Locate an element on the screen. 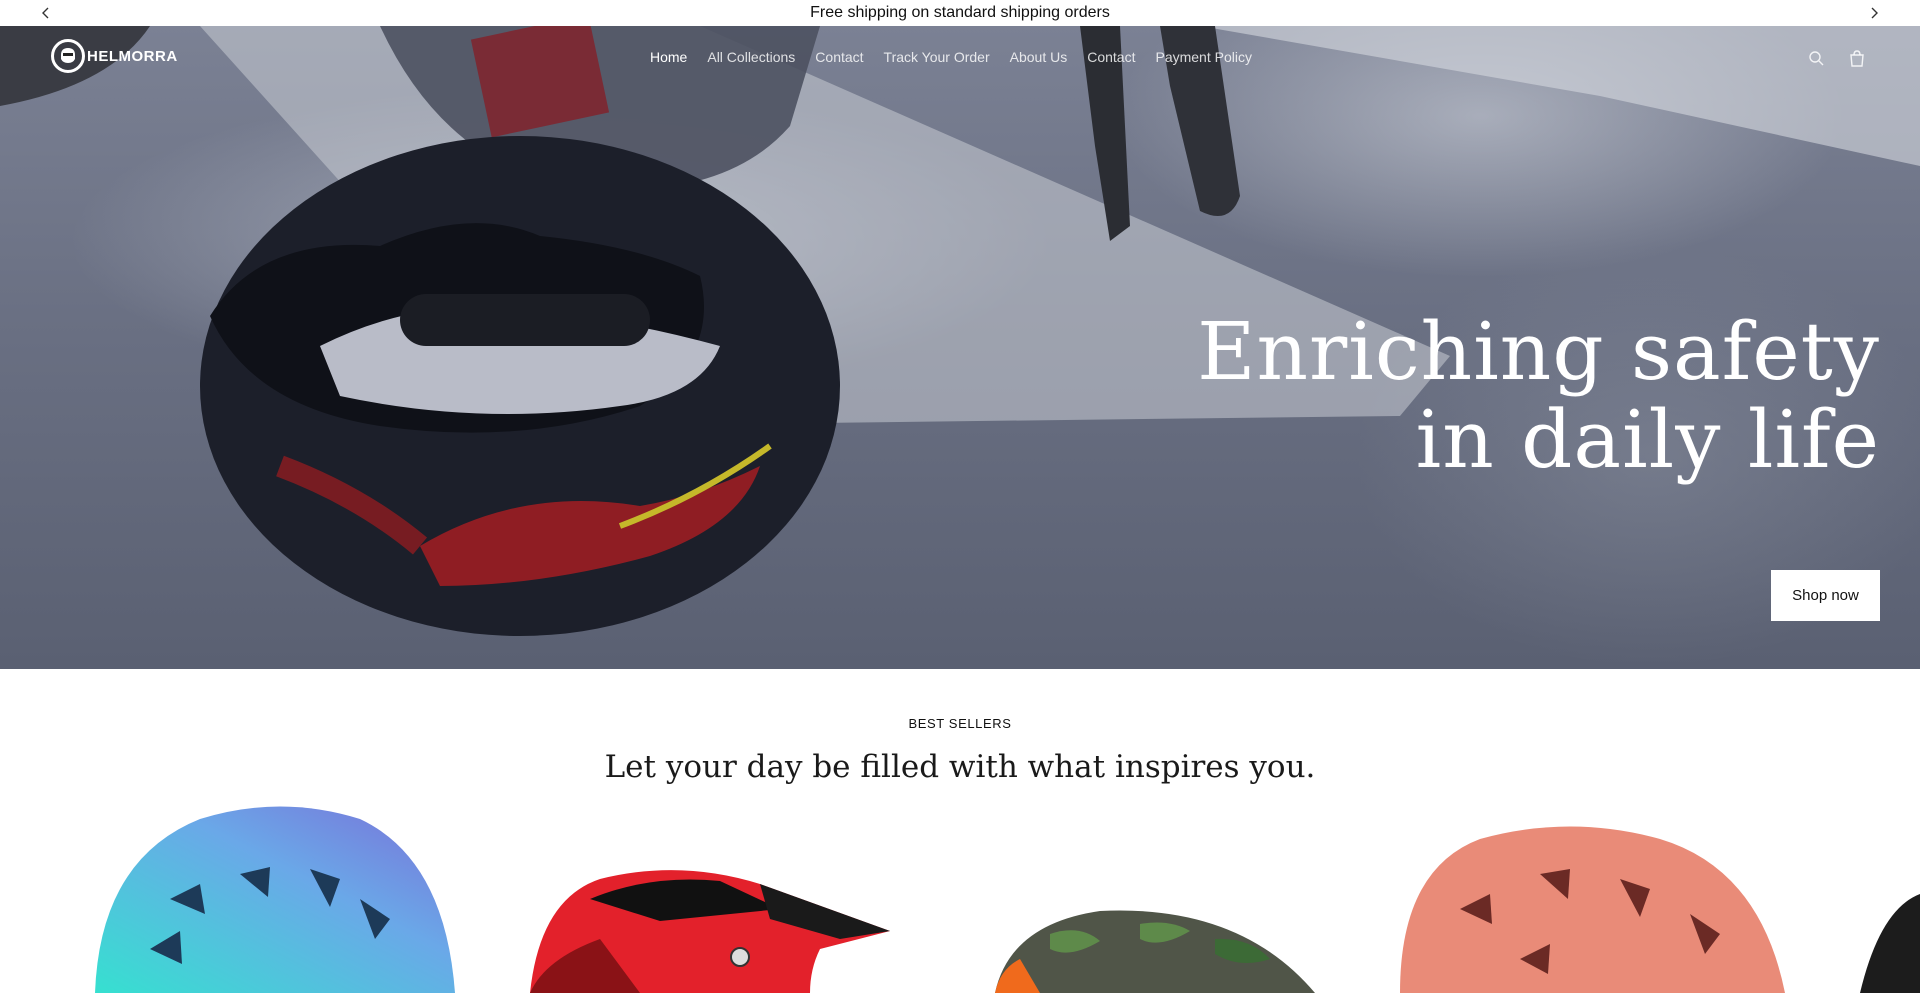 The height and width of the screenshot is (993, 1920). nav-item-contact: Contact is located at coordinates (839, 57).